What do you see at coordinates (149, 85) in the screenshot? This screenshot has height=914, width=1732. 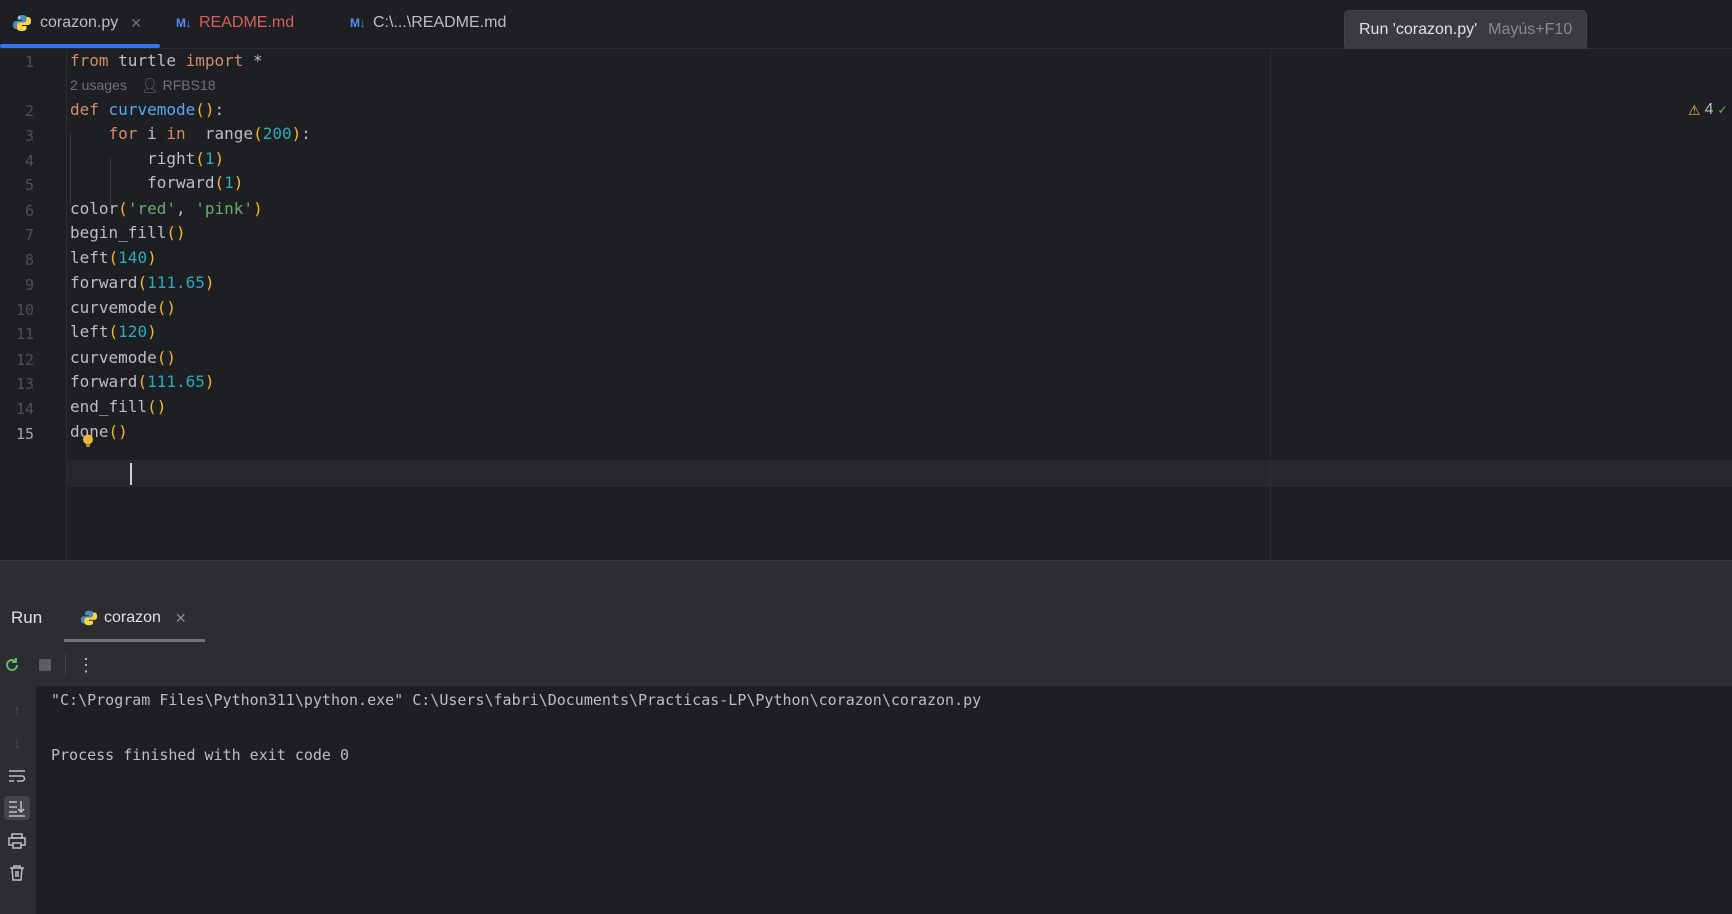 I see `person-icon: 👤︎` at bounding box center [149, 85].